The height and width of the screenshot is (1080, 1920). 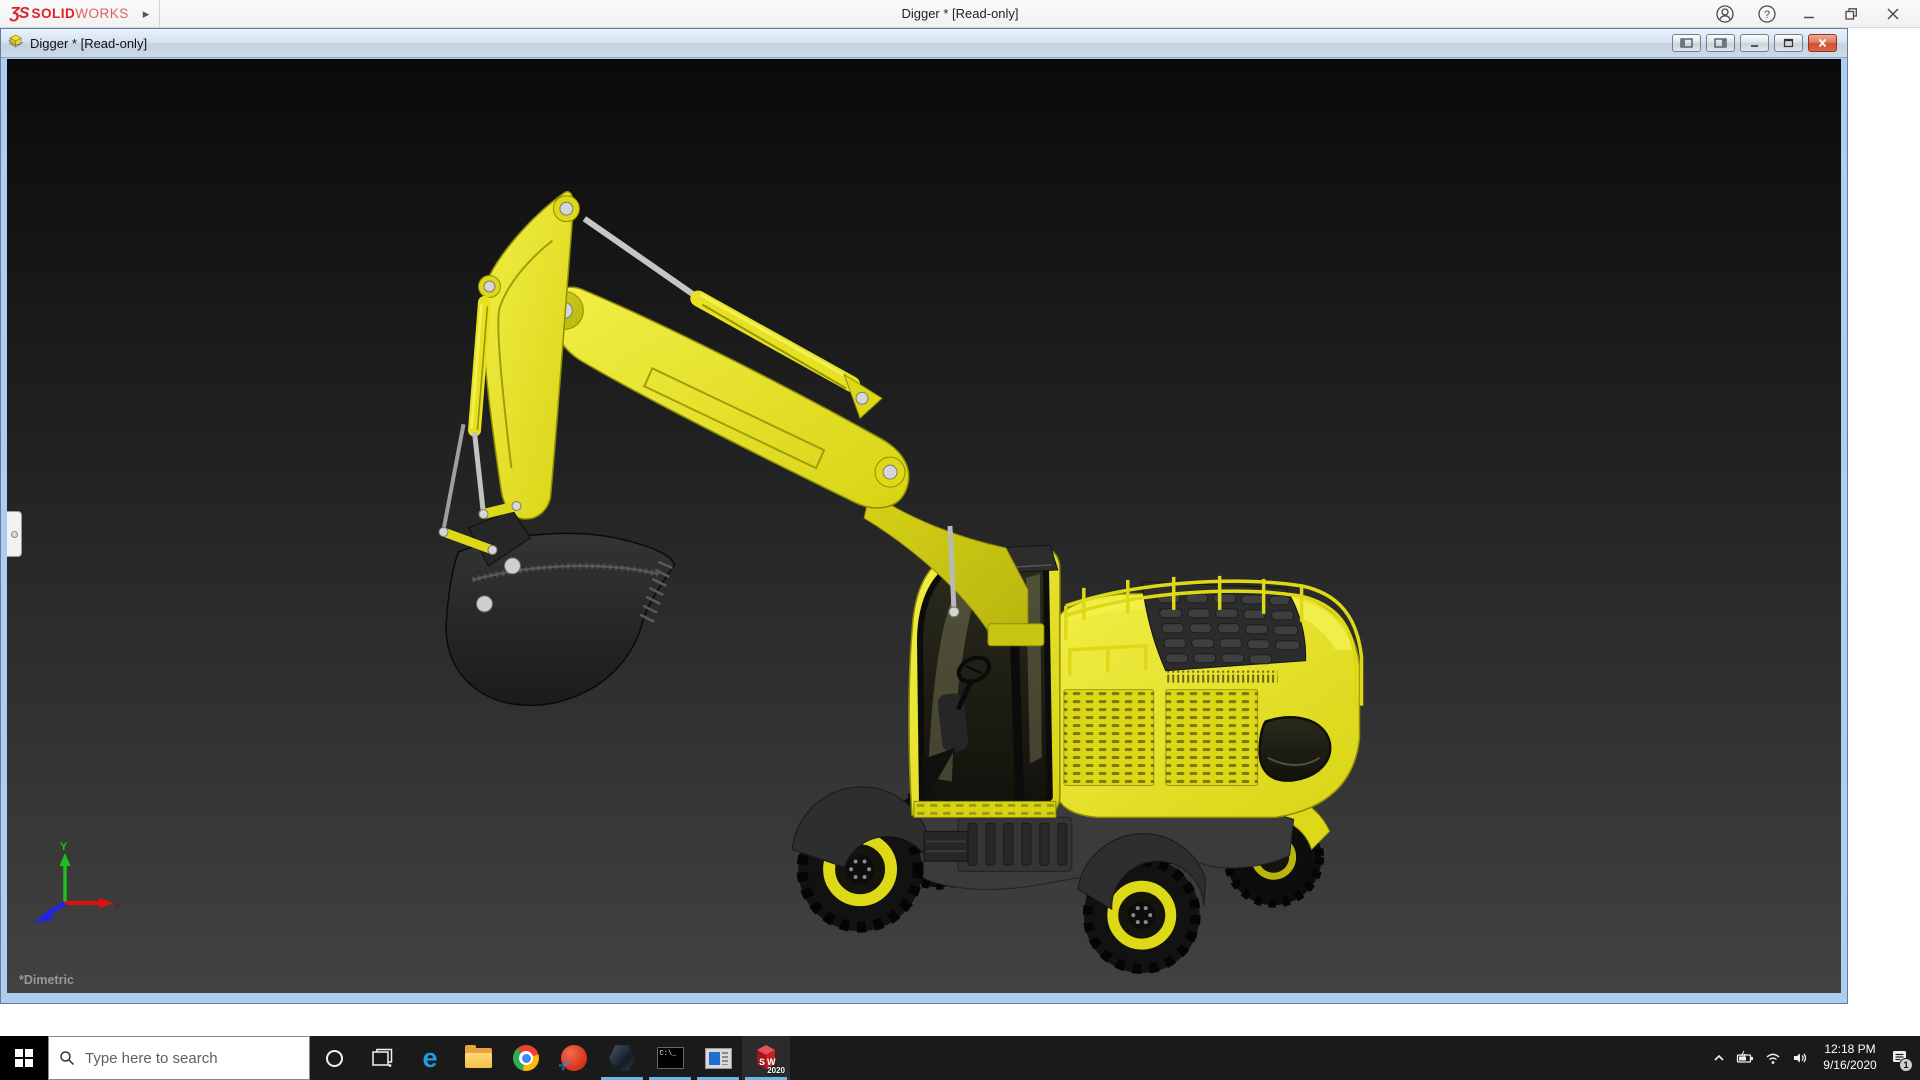 I want to click on battery-icon, so click(x=1744, y=1056).